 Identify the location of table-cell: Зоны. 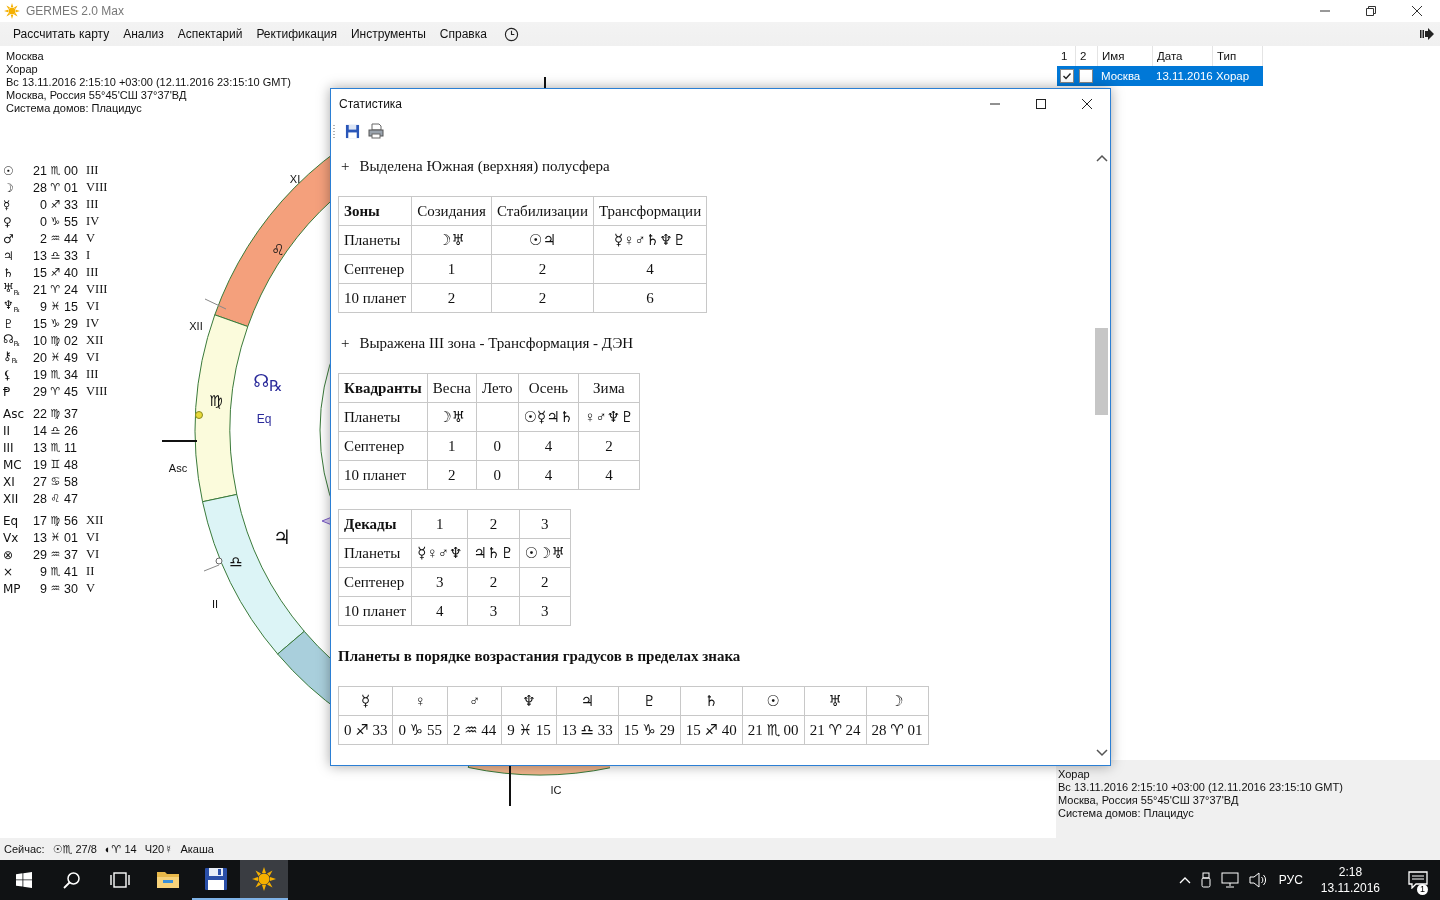
(375, 211).